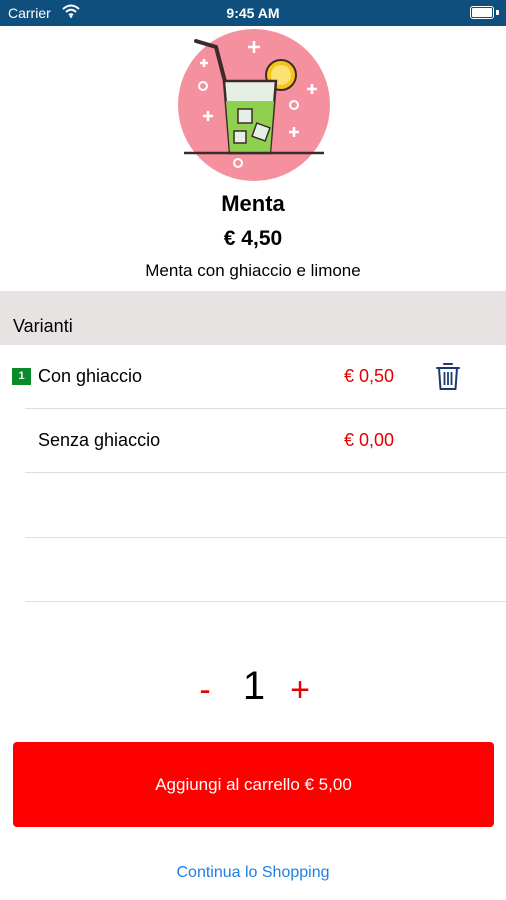 The width and height of the screenshot is (506, 900). I want to click on product-price: € 4,50, so click(253, 238).